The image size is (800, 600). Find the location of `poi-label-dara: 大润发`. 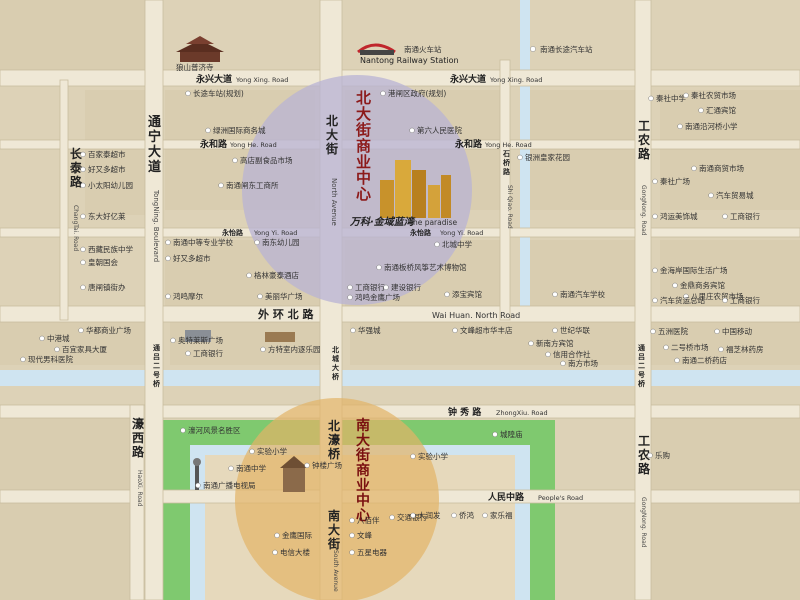

poi-label-dara: 大润发 is located at coordinates (429, 515).